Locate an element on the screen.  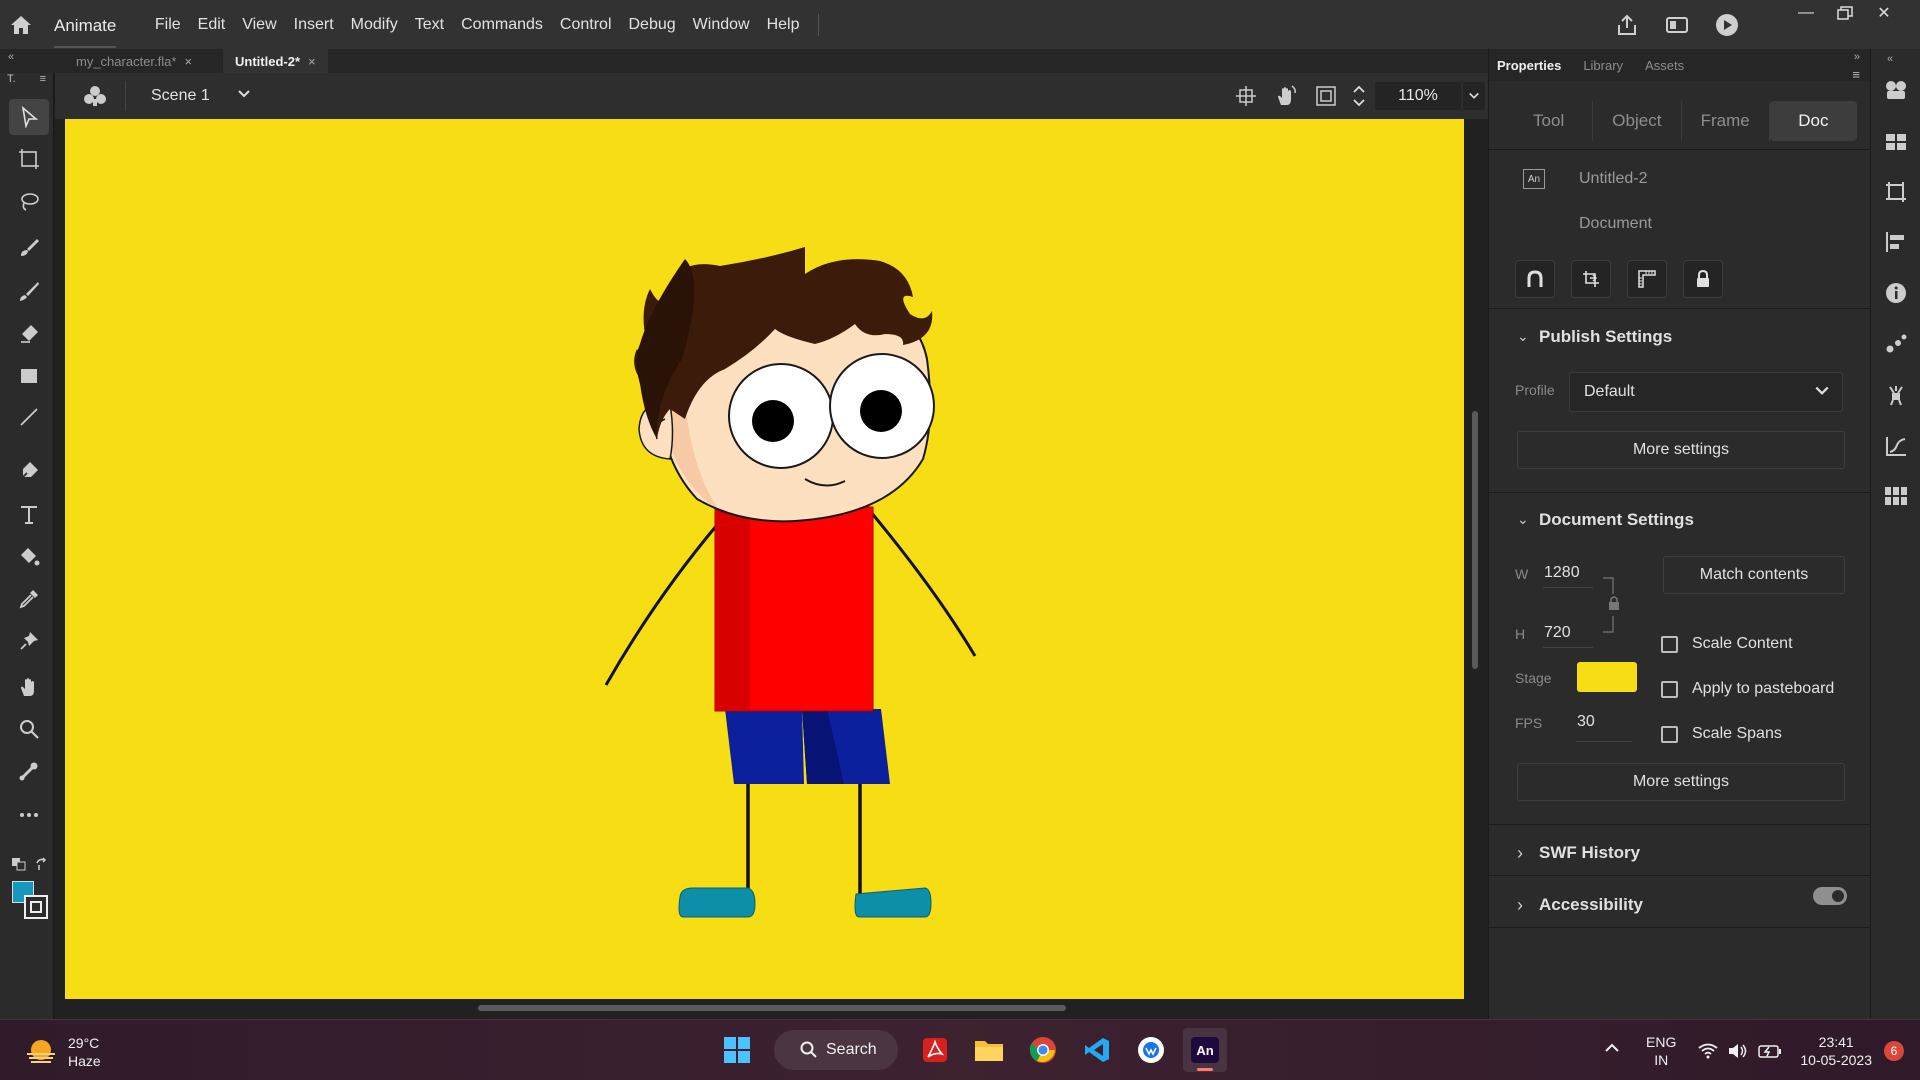
file-explorer-app is located at coordinates (989, 1050).